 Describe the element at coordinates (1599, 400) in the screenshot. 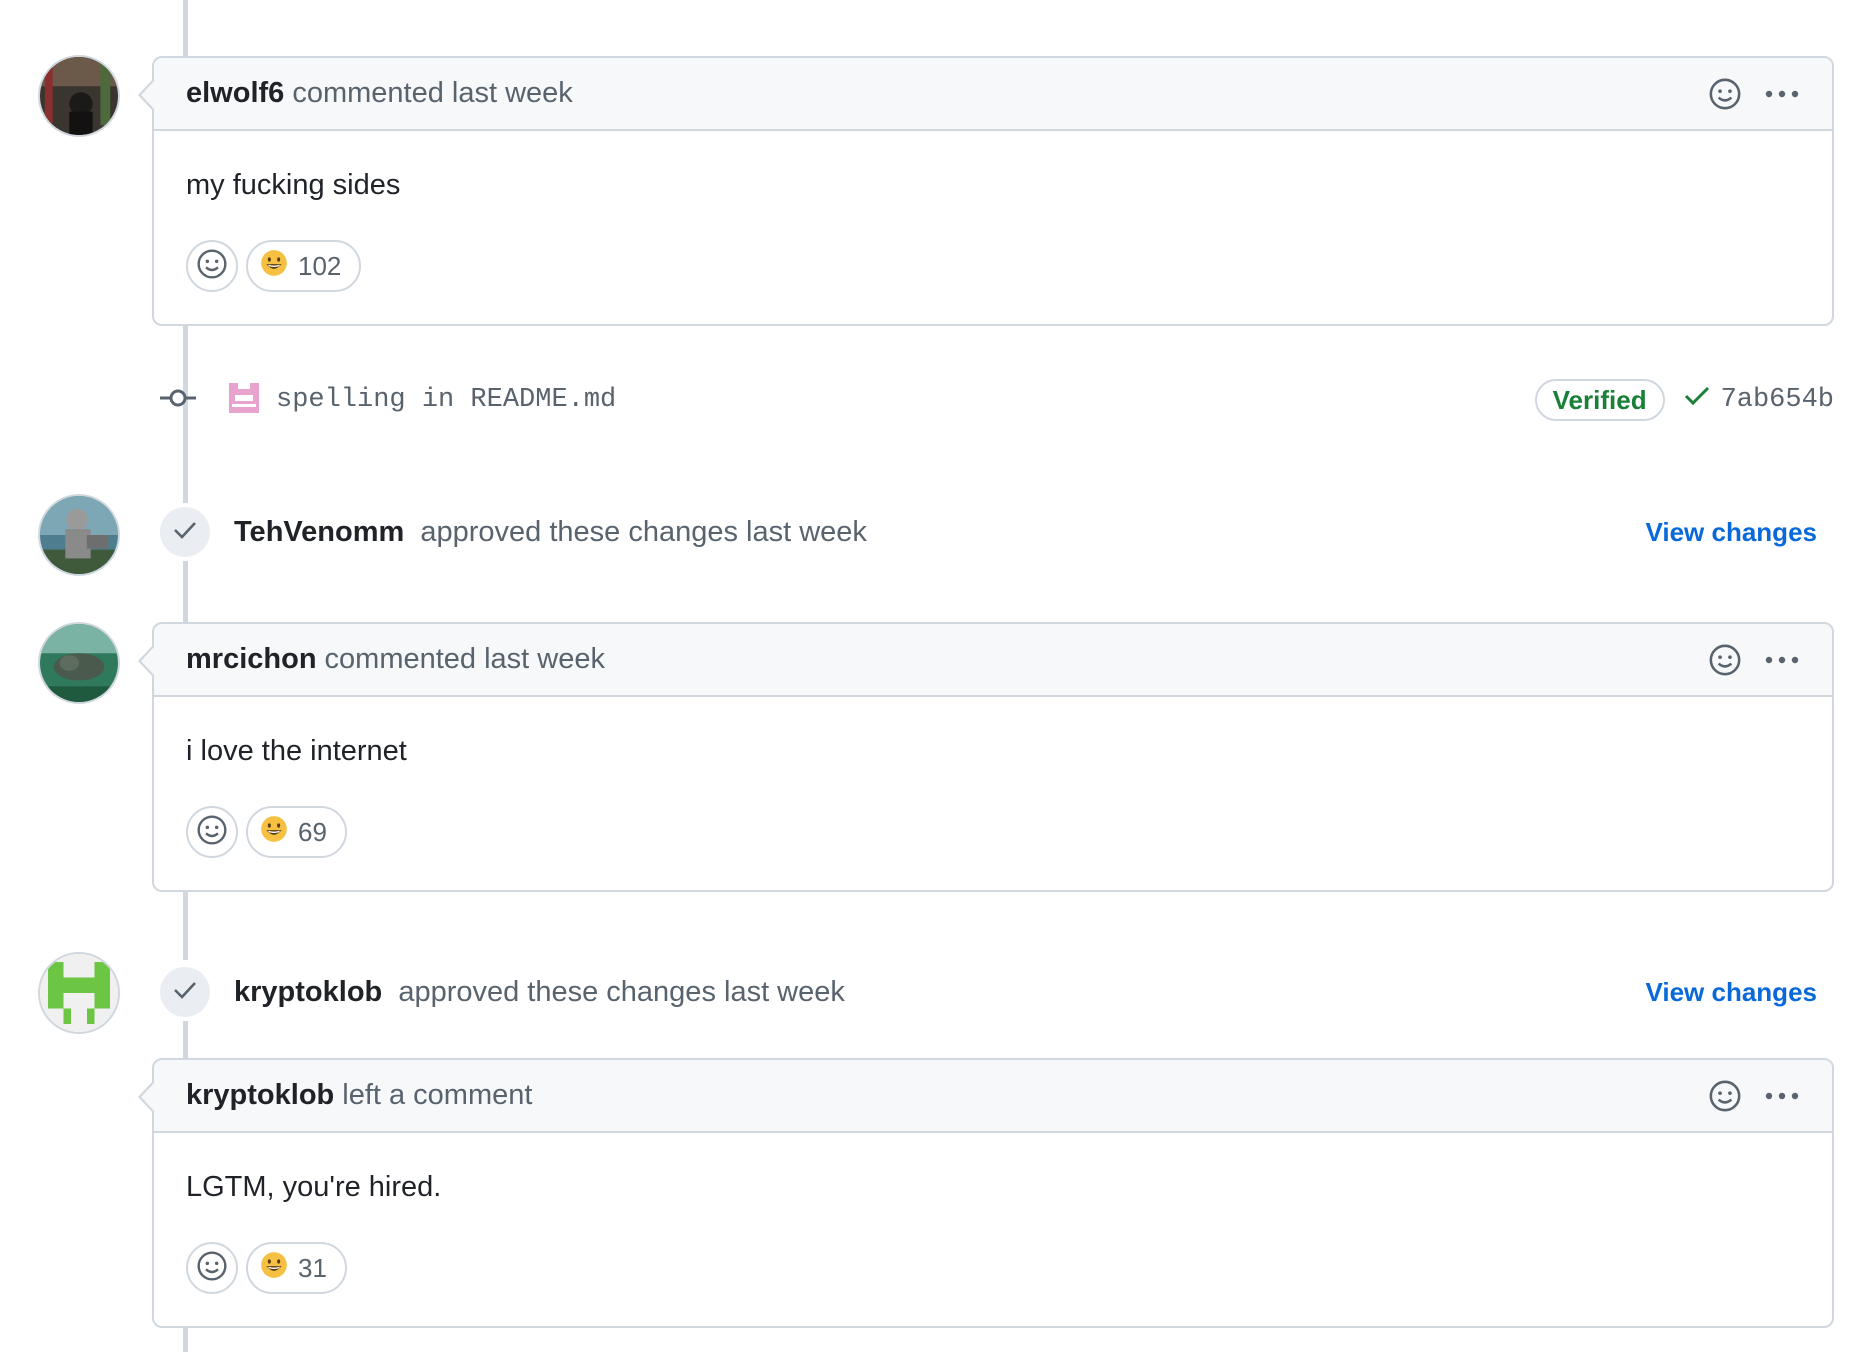

I see `verified-badge: Verified` at that location.